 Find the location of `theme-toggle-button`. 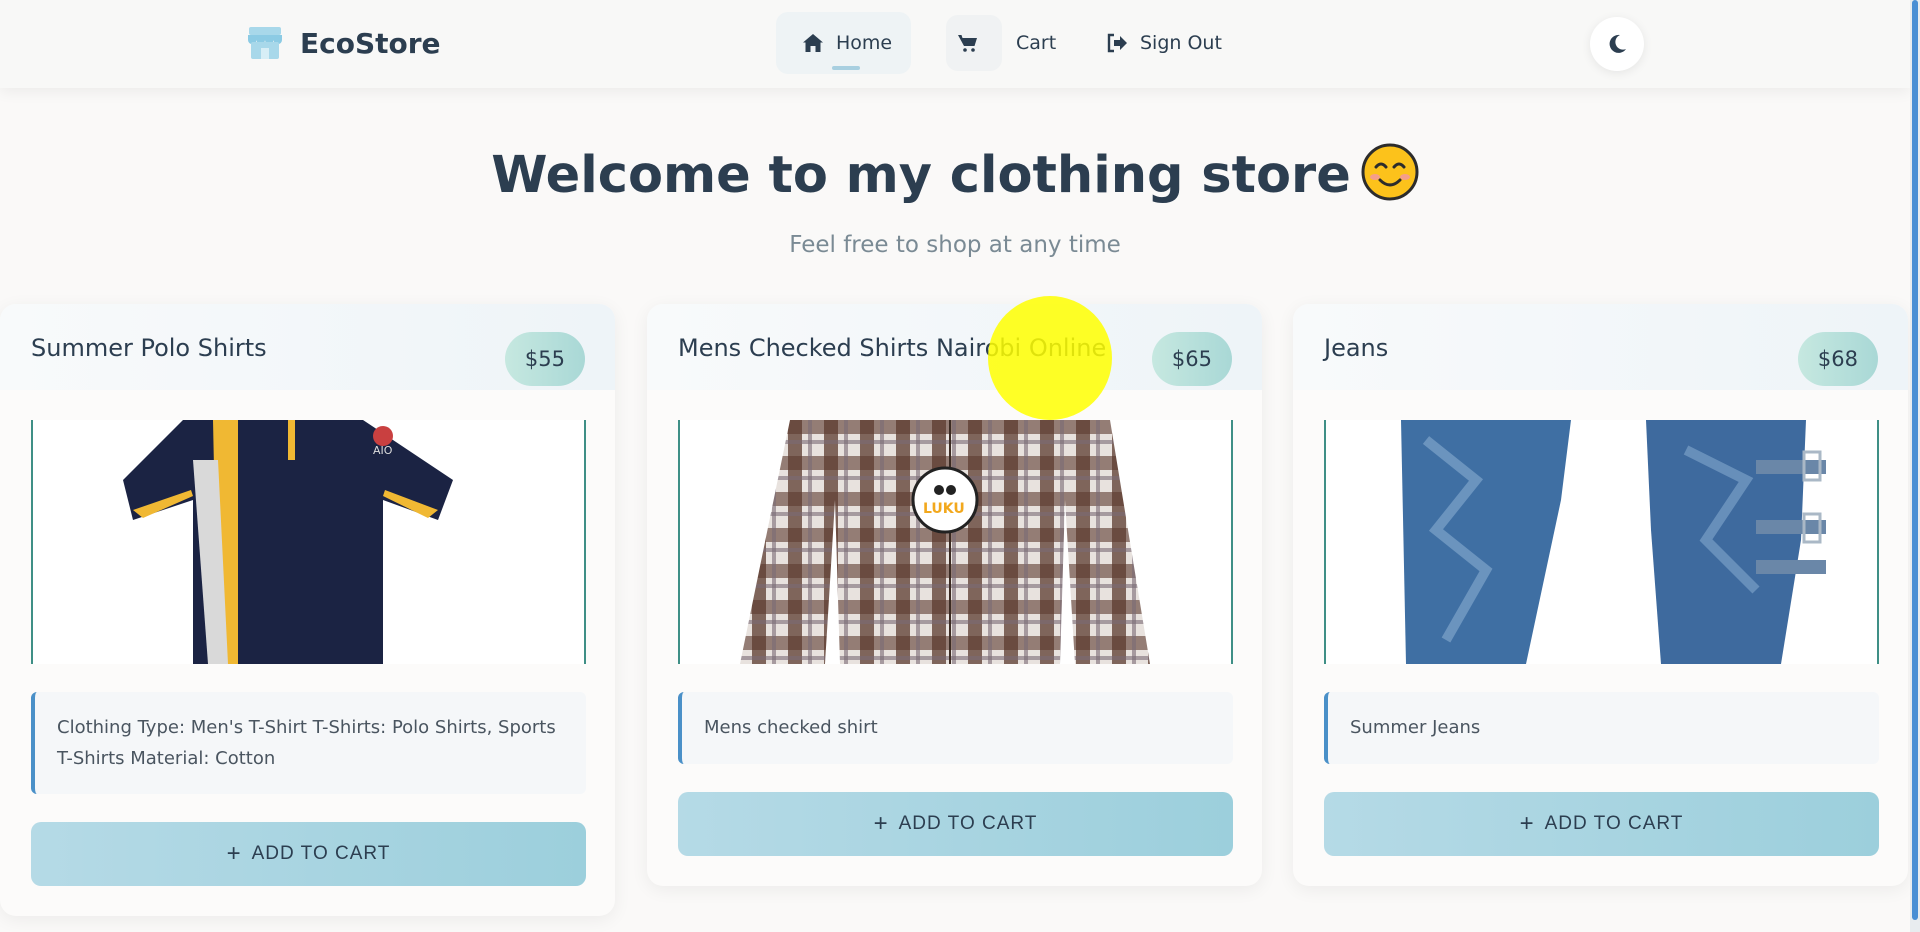

theme-toggle-button is located at coordinates (1617, 44).